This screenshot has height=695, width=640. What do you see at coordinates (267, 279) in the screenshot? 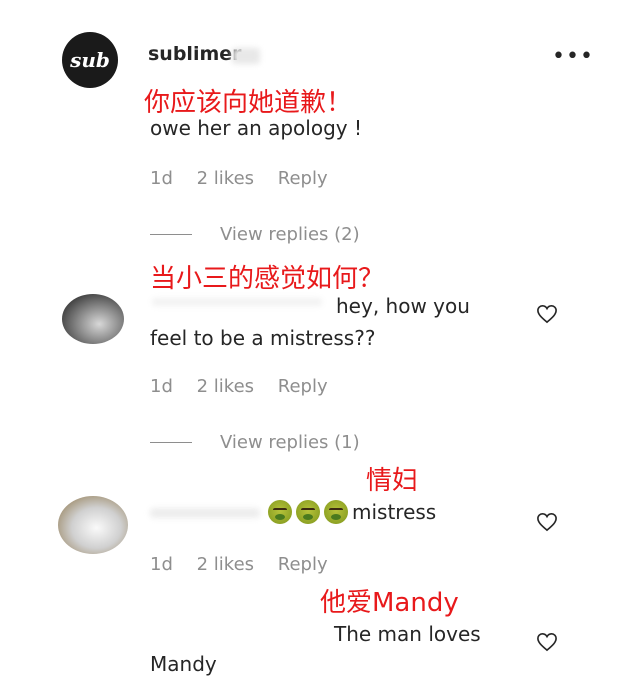
I see `comment-translation: 当小三的感觉如何？` at bounding box center [267, 279].